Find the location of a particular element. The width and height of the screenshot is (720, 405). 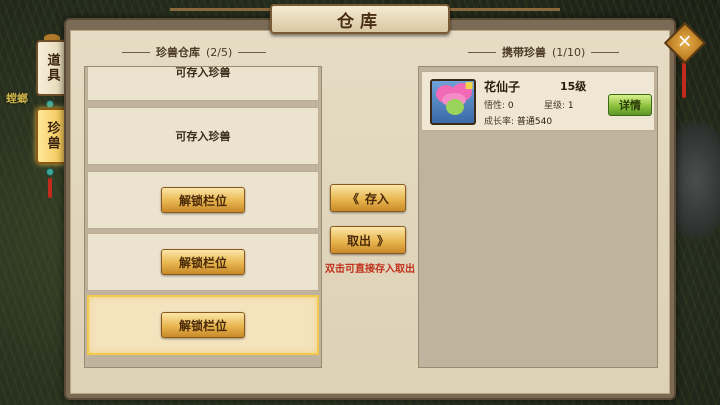

pet-growth-rate: 成长率: 普通540 is located at coordinates (518, 120).